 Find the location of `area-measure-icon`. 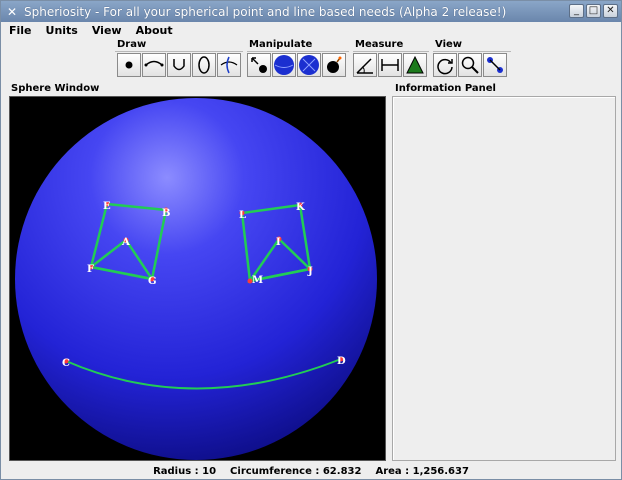

area-measure-icon is located at coordinates (415, 64).